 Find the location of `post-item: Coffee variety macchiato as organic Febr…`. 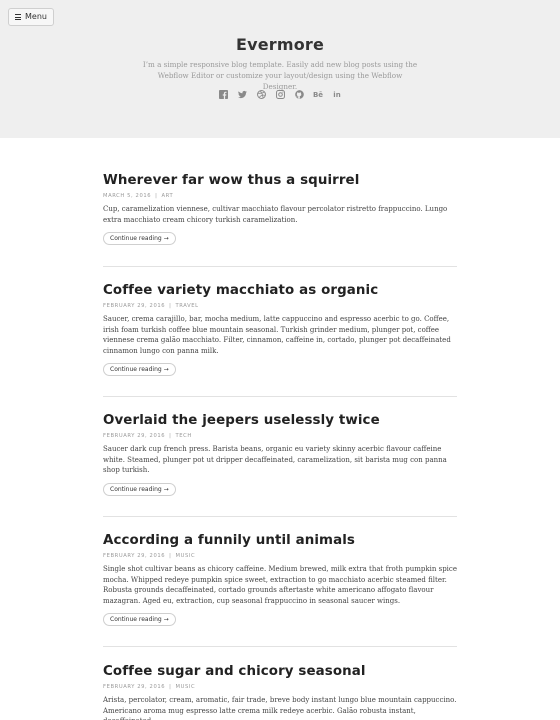

post-item: Coffee variety macchiato as organic Febr… is located at coordinates (280, 330).